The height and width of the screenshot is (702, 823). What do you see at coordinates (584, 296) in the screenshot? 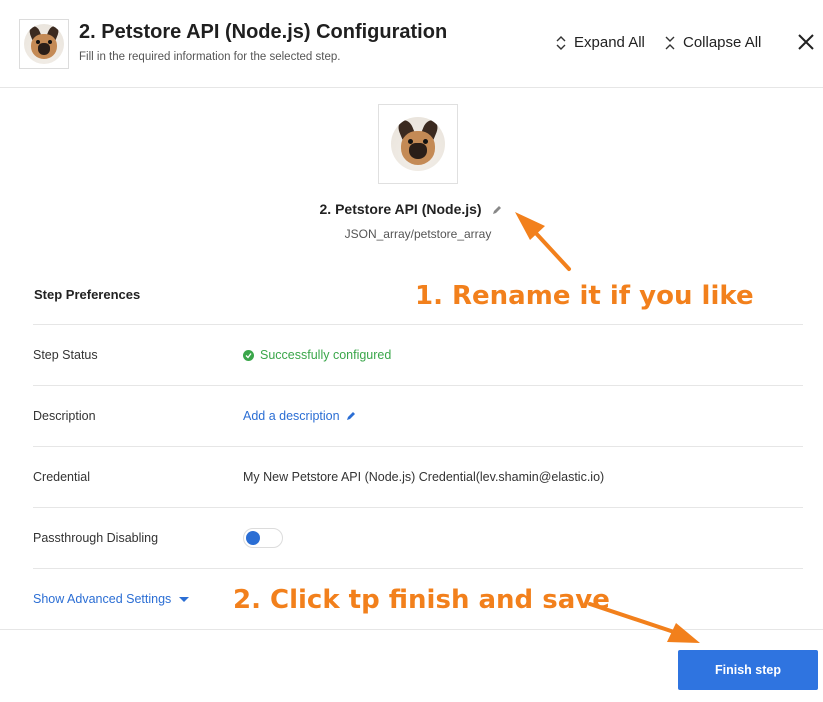
I see `annotation-rename: 1. Rename it if you like` at bounding box center [584, 296].